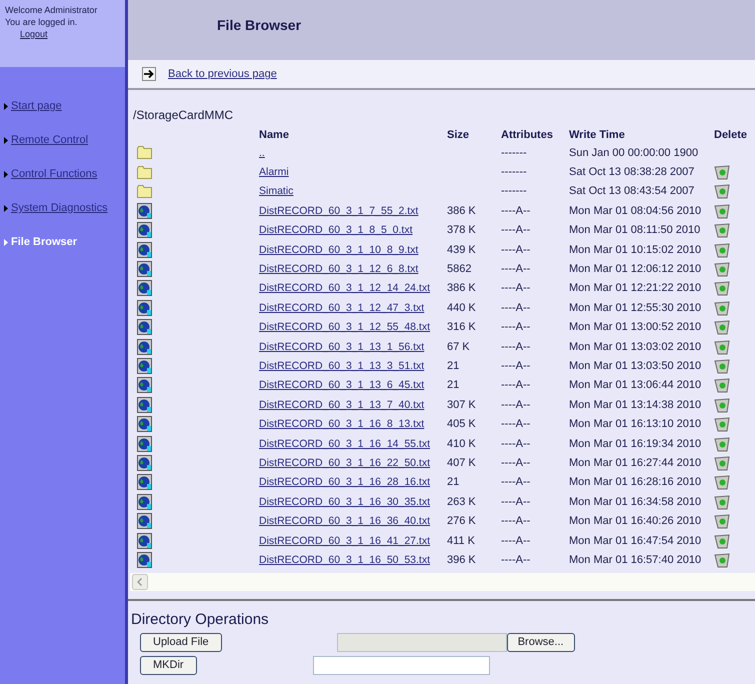  Describe the element at coordinates (344, 327) in the screenshot. I see `file-link: DistRECORD_60_3_1_12_55_48.txt` at that location.